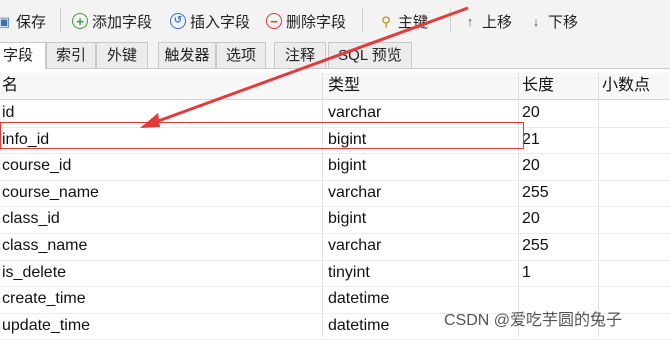 Image resolution: width=670 pixels, height=340 pixels. Describe the element at coordinates (533, 320) in the screenshot. I see `watermark: CSDN @爱吃芋圆的兔子` at that location.